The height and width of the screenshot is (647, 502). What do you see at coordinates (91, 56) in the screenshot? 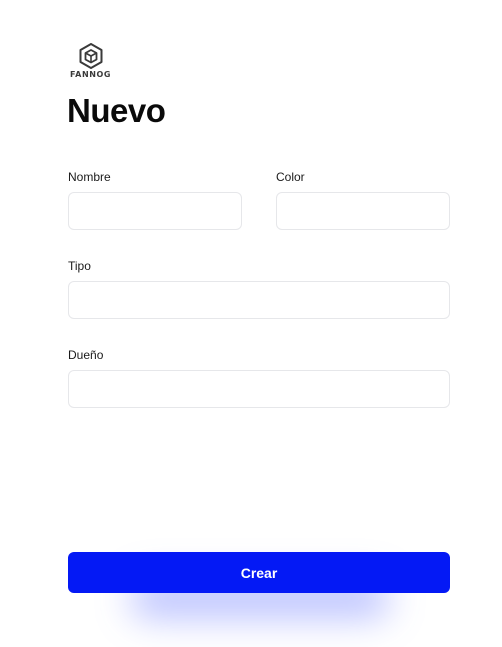
I see `cube-logo-icon` at bounding box center [91, 56].